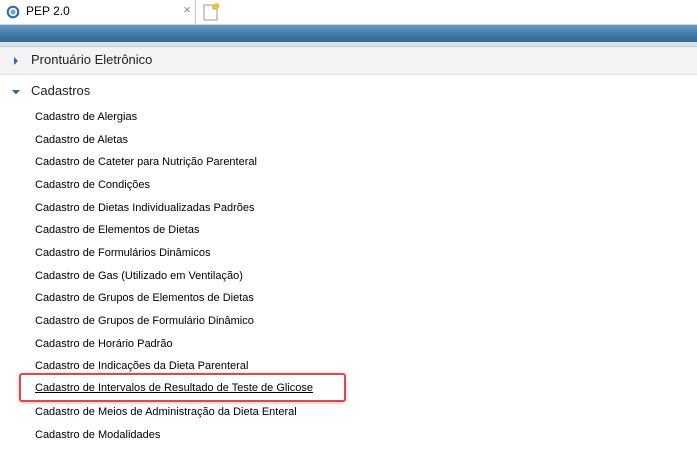  Describe the element at coordinates (98, 12) in the screenshot. I see `tab-pep: PEP 2.0 ×` at that location.